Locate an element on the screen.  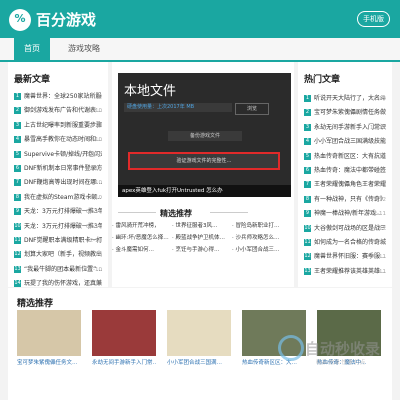
article-item: 13 王者荣耀推荐该英雄英雄… 12-11 is located at coordinates (345, 272).